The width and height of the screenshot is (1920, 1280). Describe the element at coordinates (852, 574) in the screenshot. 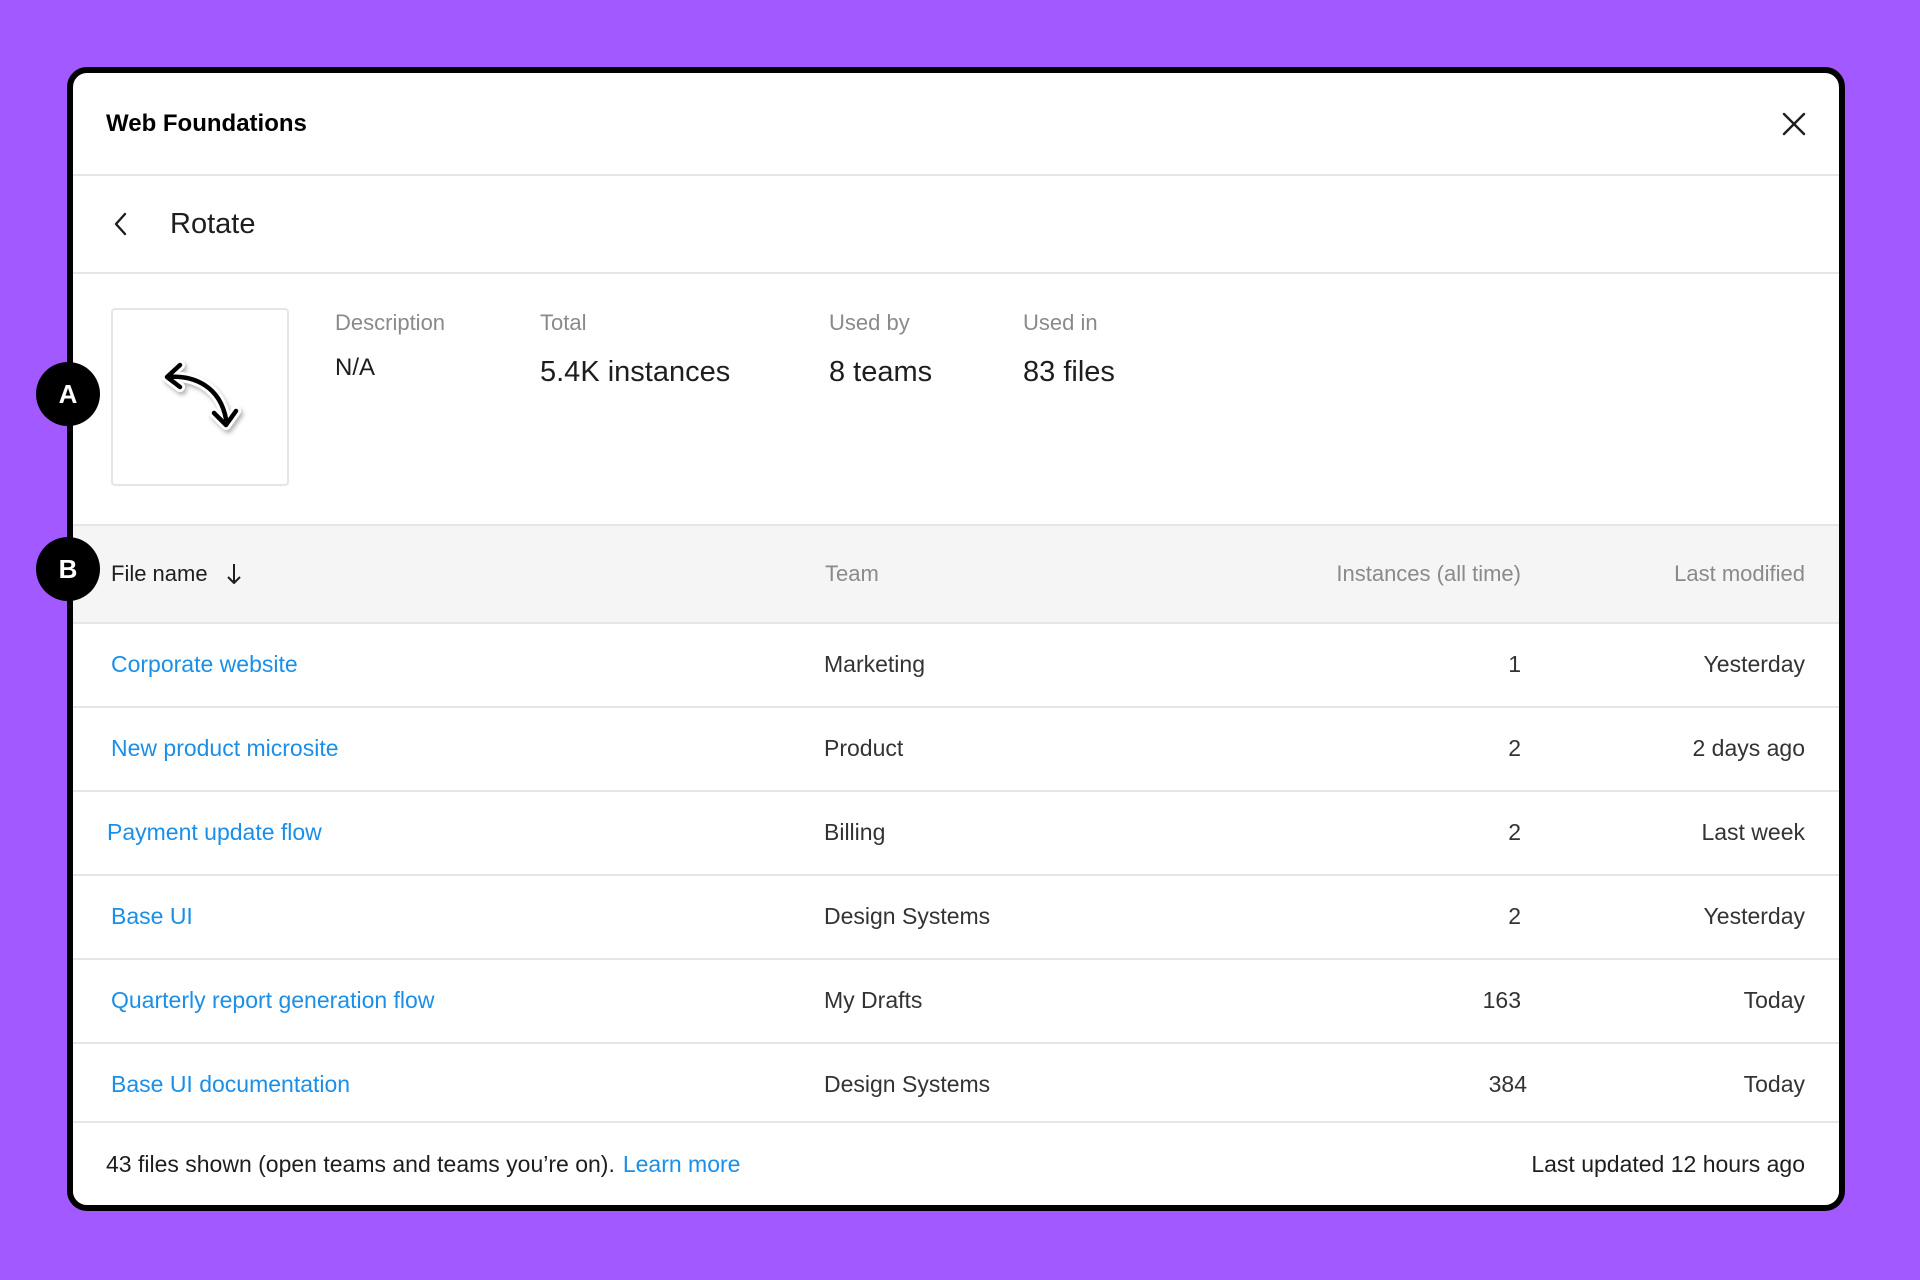

I see `column-header-team: Team` at that location.